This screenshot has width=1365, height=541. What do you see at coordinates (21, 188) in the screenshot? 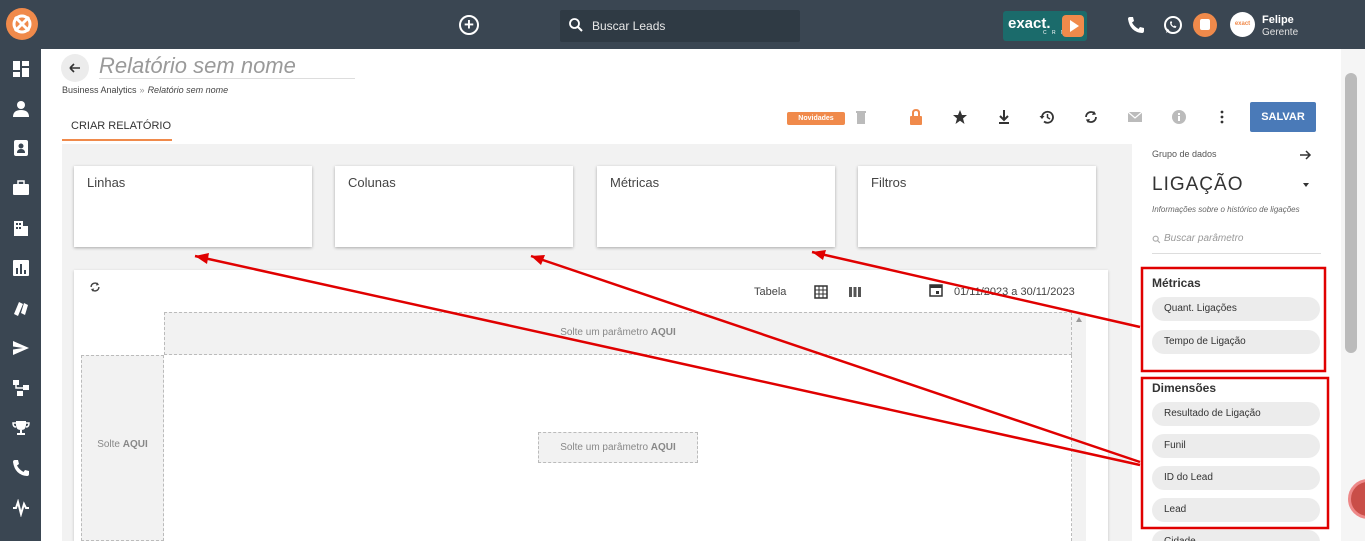
I see `briefcase-icon` at bounding box center [21, 188].